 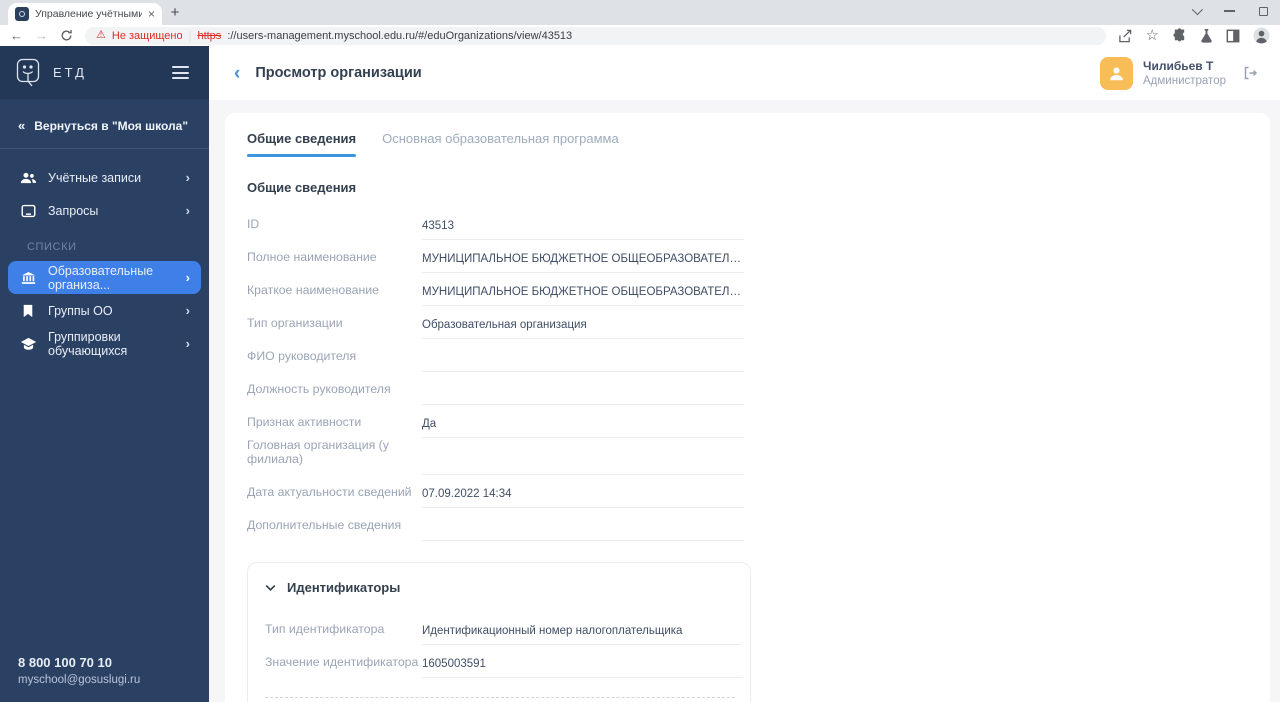 I want to click on tab-general-info: Общие сведения, so click(x=302, y=144).